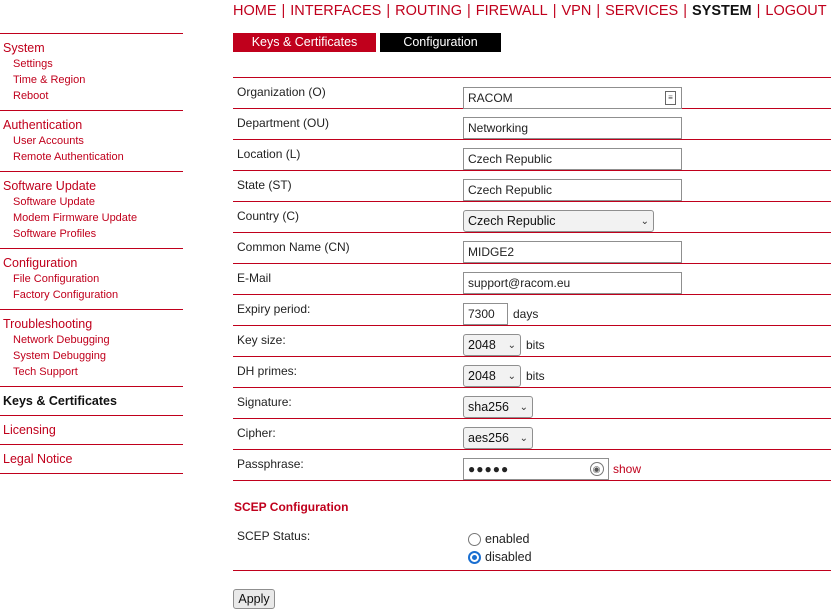 Image resolution: width=831 pixels, height=612 pixels. I want to click on scep-enabled-radio: enabled, so click(499, 539).